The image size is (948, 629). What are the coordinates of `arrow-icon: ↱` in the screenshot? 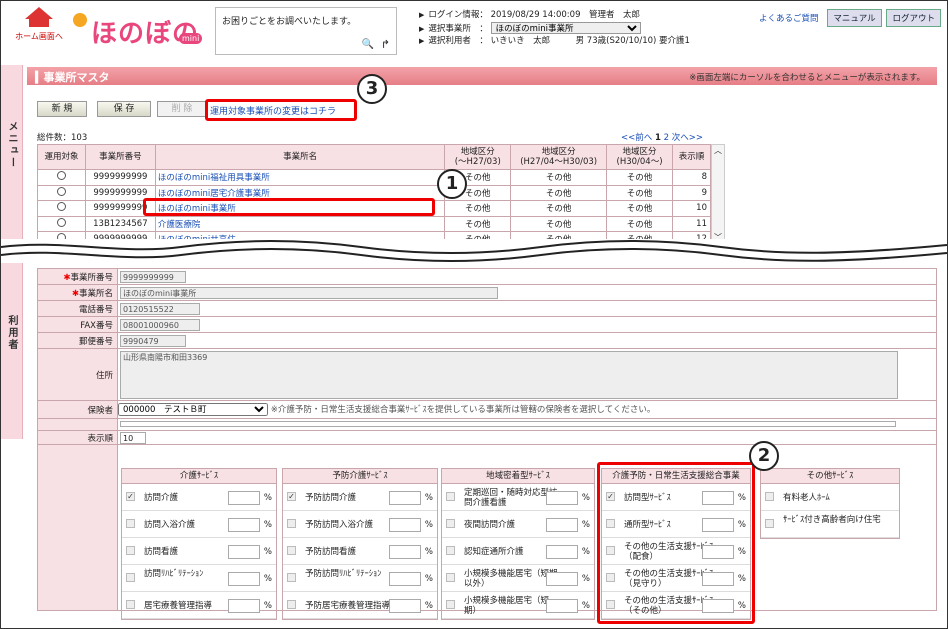 It's located at (385, 44).